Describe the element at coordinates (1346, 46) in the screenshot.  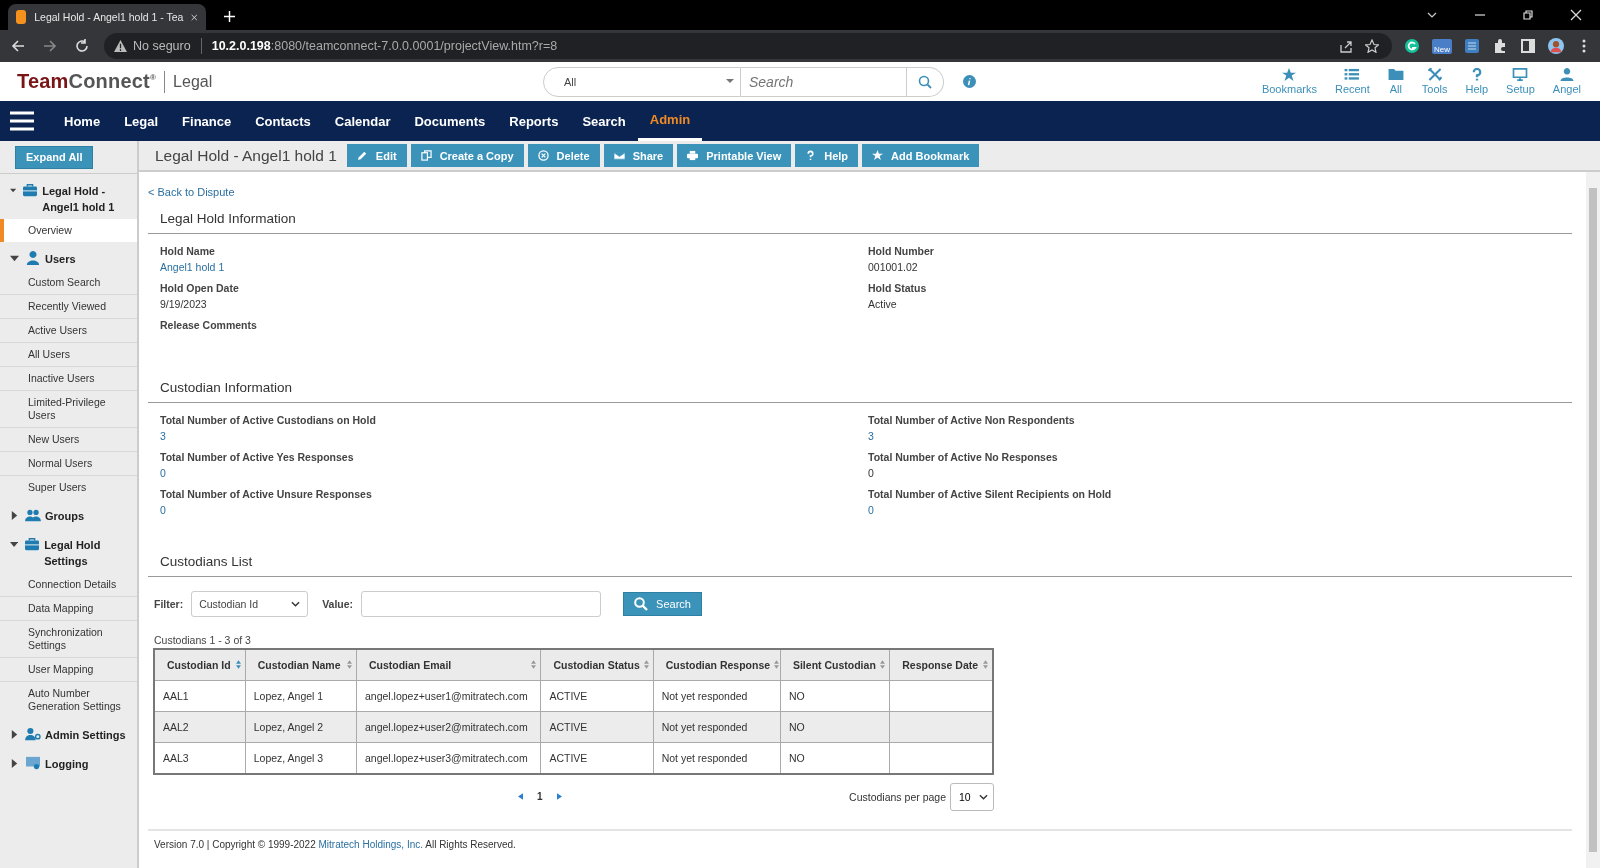
I see `share-icon` at that location.